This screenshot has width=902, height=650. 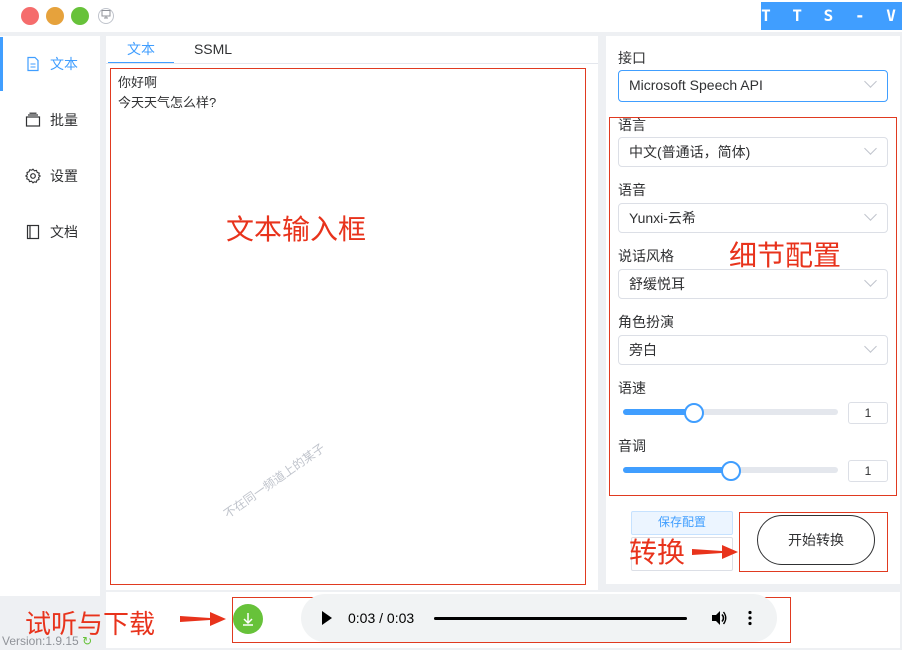 I want to click on download-button, so click(x=248, y=619).